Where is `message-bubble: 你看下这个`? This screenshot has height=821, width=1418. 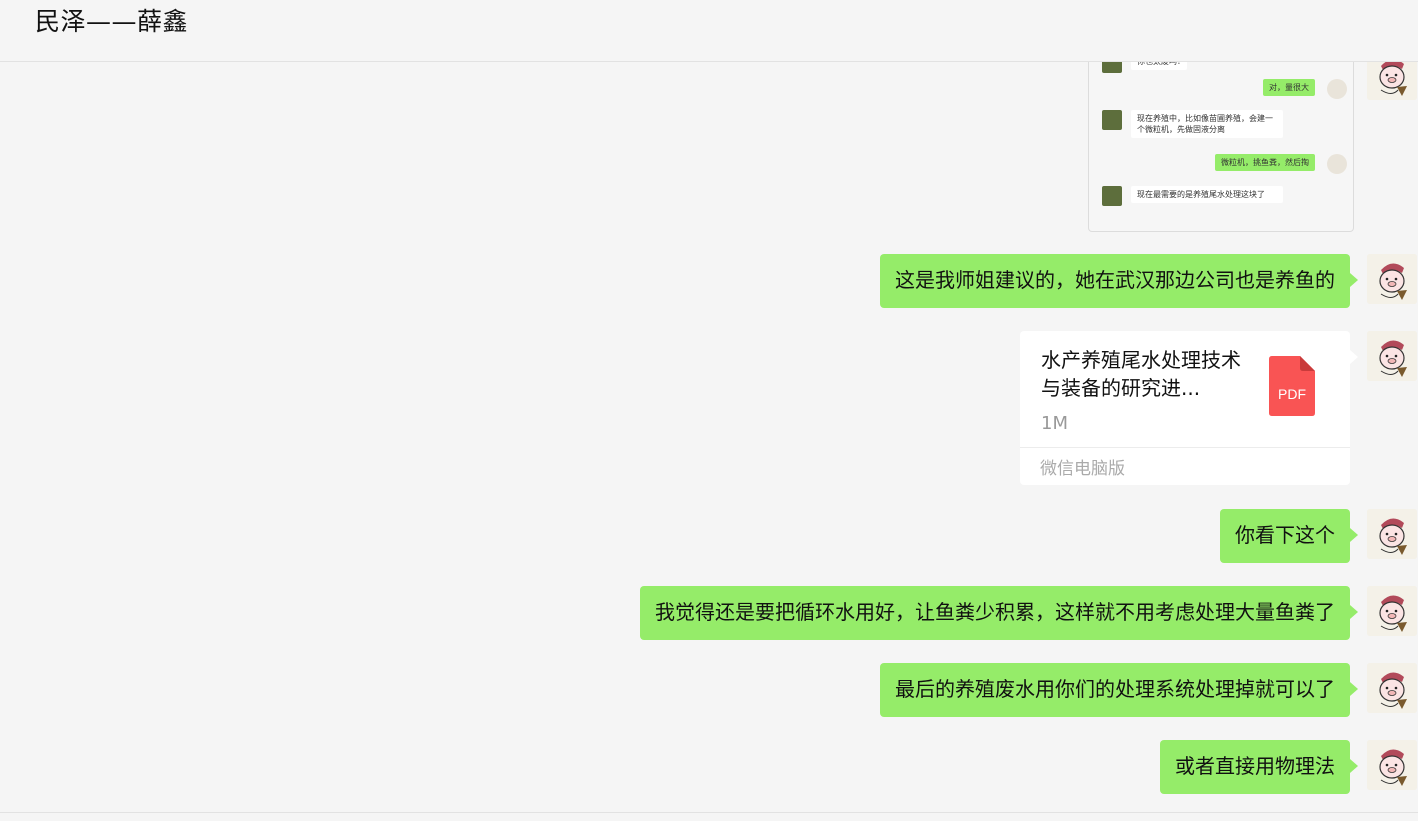 message-bubble: 你看下这个 is located at coordinates (1289, 536).